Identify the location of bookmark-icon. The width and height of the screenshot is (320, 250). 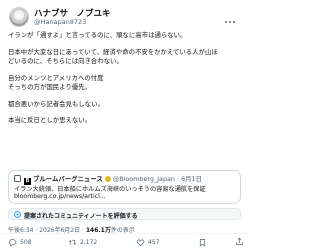
(202, 242).